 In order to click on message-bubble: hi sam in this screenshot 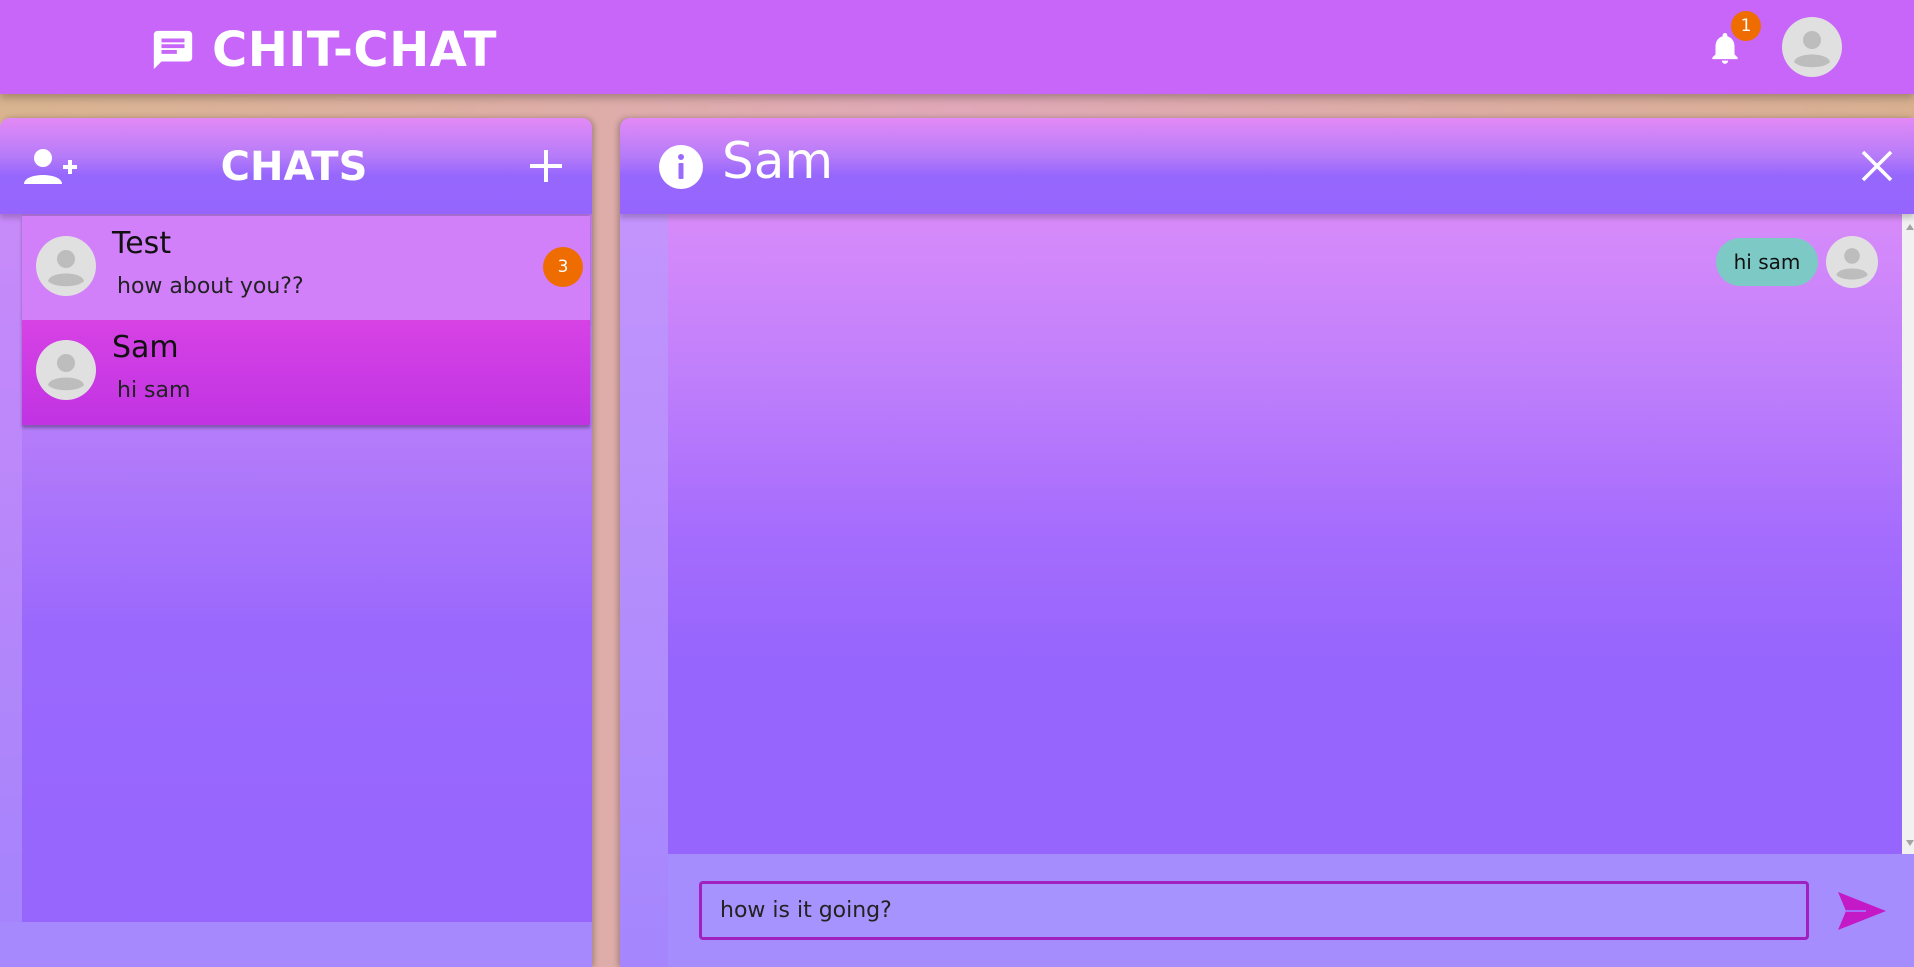, I will do `click(1767, 262)`.